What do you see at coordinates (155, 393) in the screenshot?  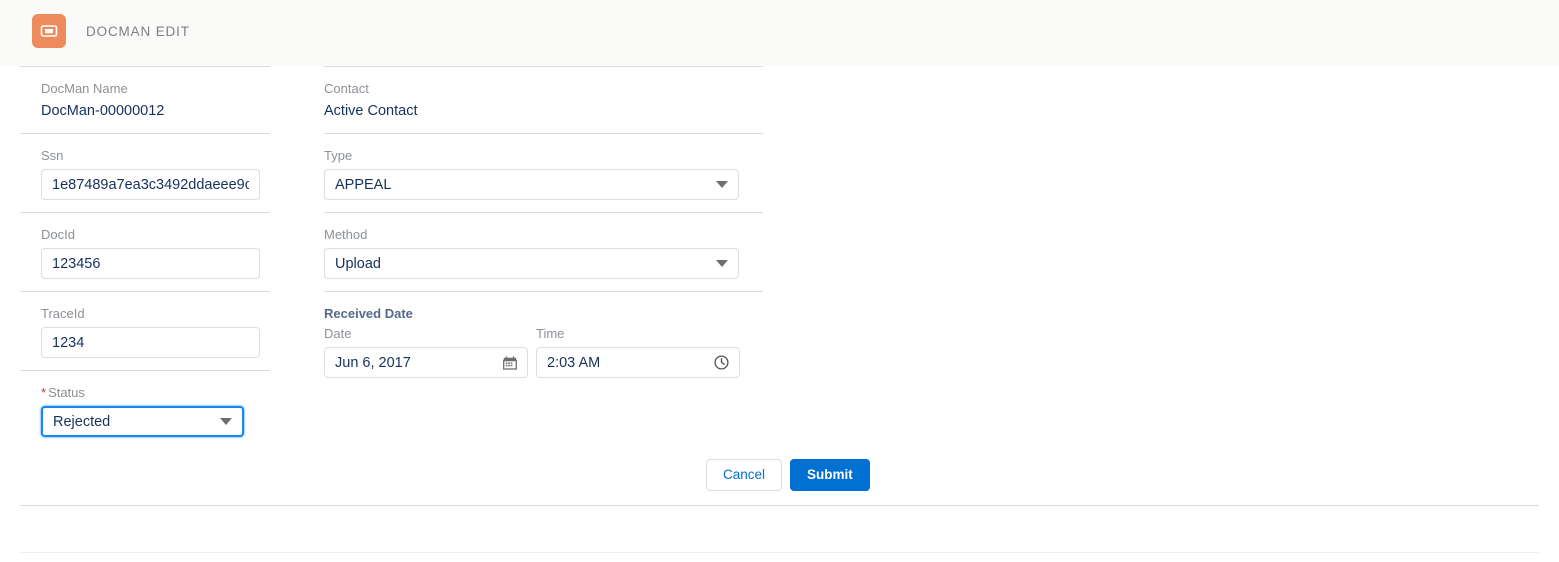 I see `field-label: * Status` at bounding box center [155, 393].